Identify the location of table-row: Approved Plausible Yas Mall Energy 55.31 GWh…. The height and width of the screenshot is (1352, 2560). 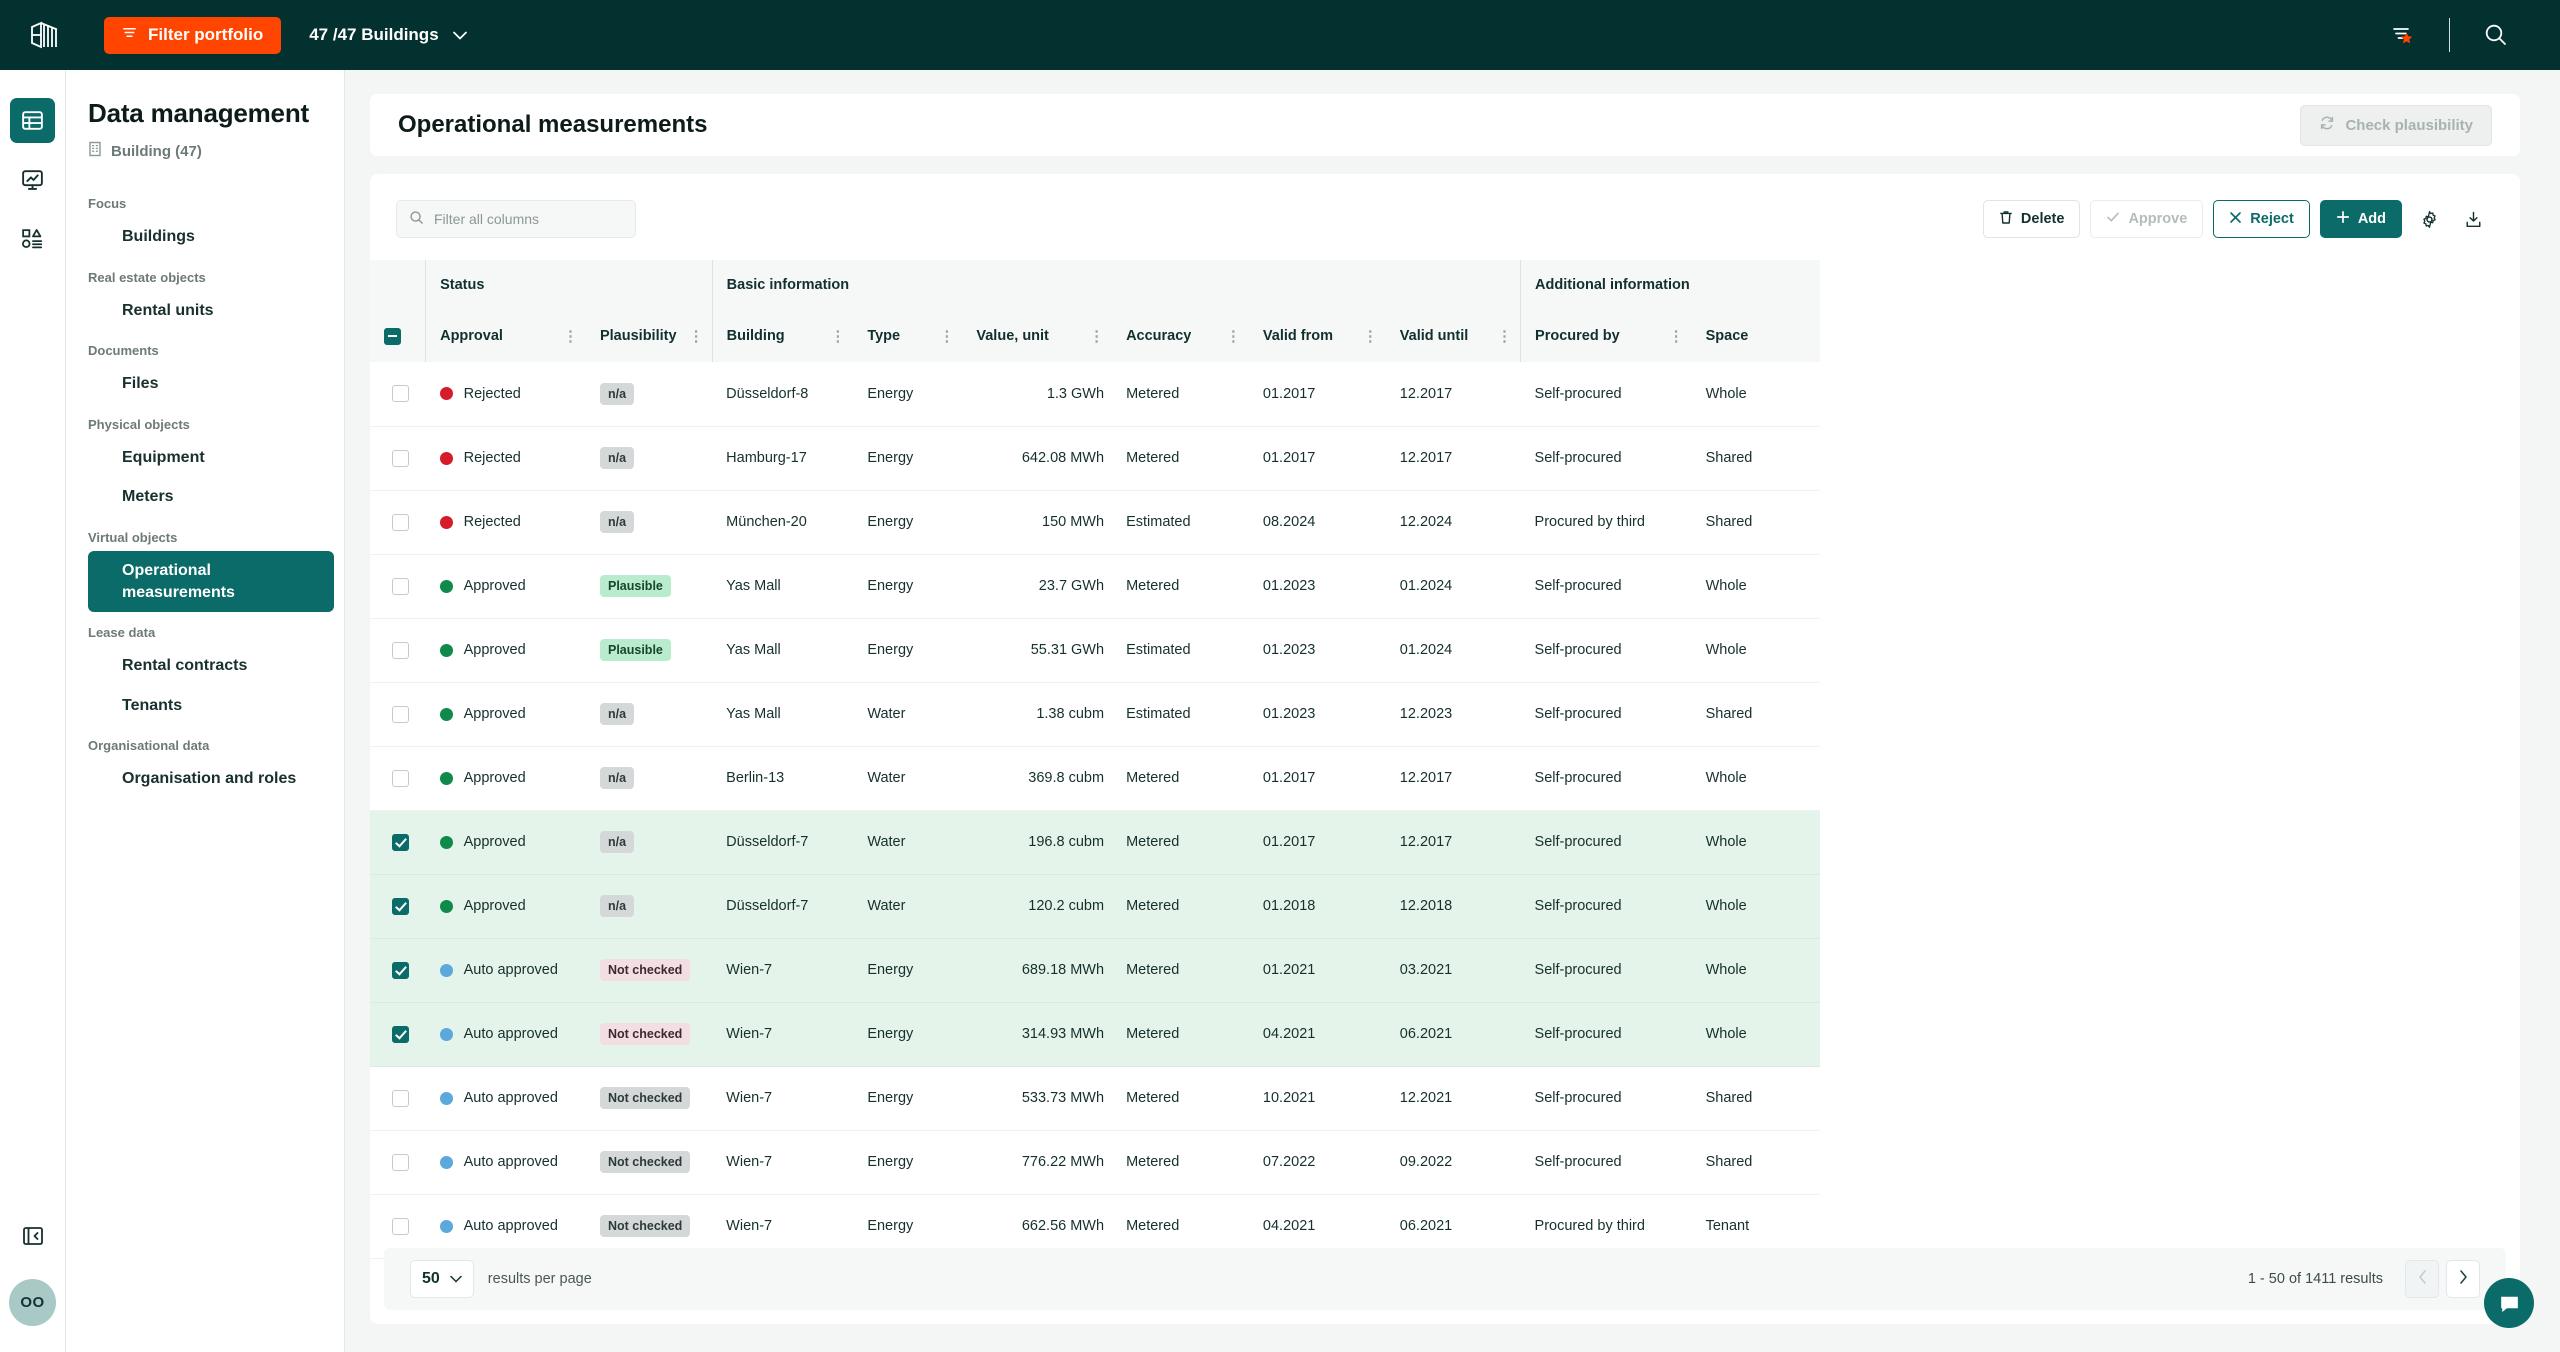
(1095, 650).